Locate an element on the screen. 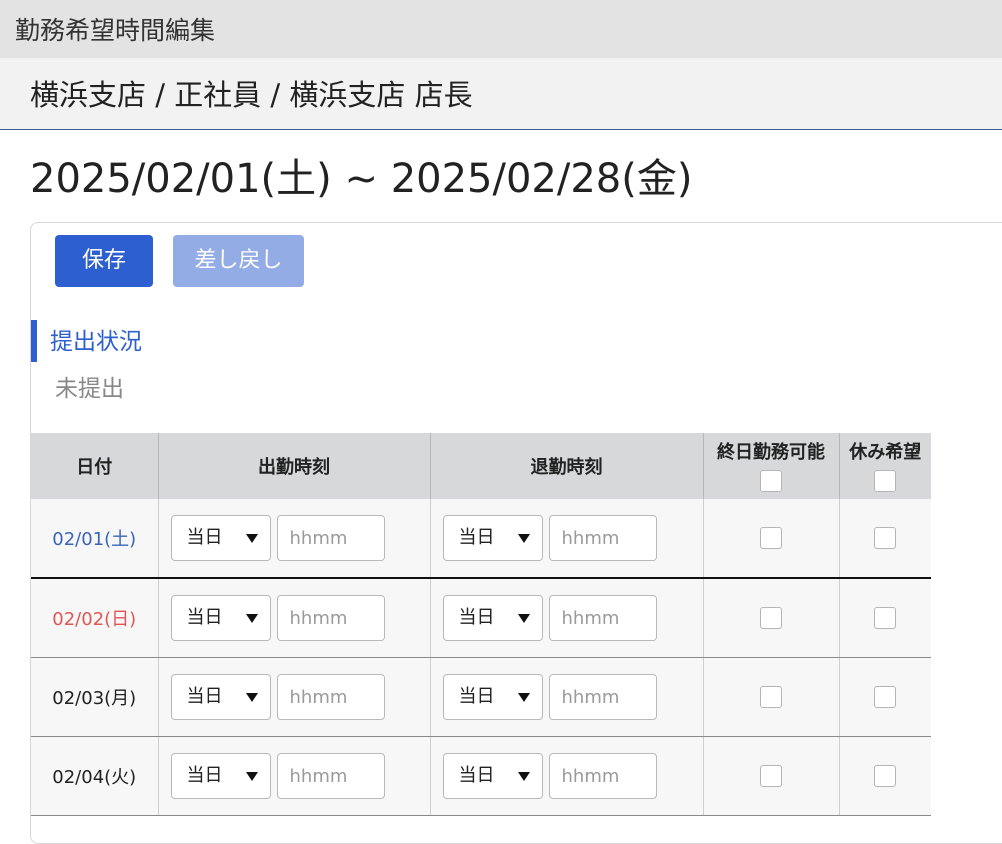  row-date: 02/03(月) is located at coordinates (95, 697).